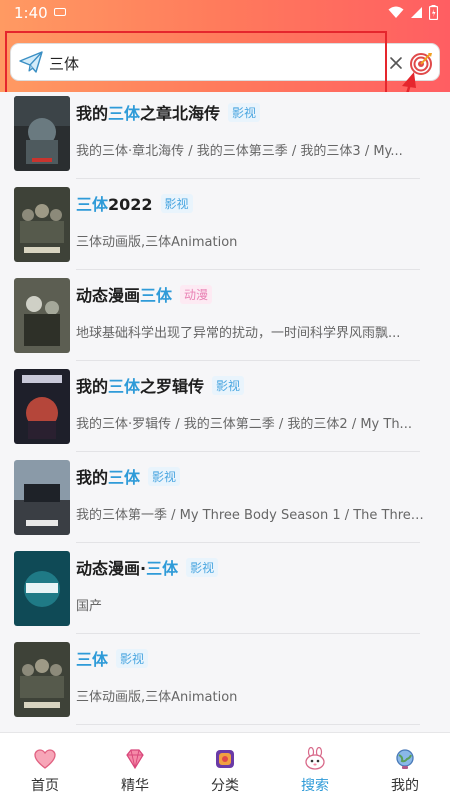  What do you see at coordinates (405, 786) in the screenshot?
I see `nav-label: 我的` at bounding box center [405, 786].